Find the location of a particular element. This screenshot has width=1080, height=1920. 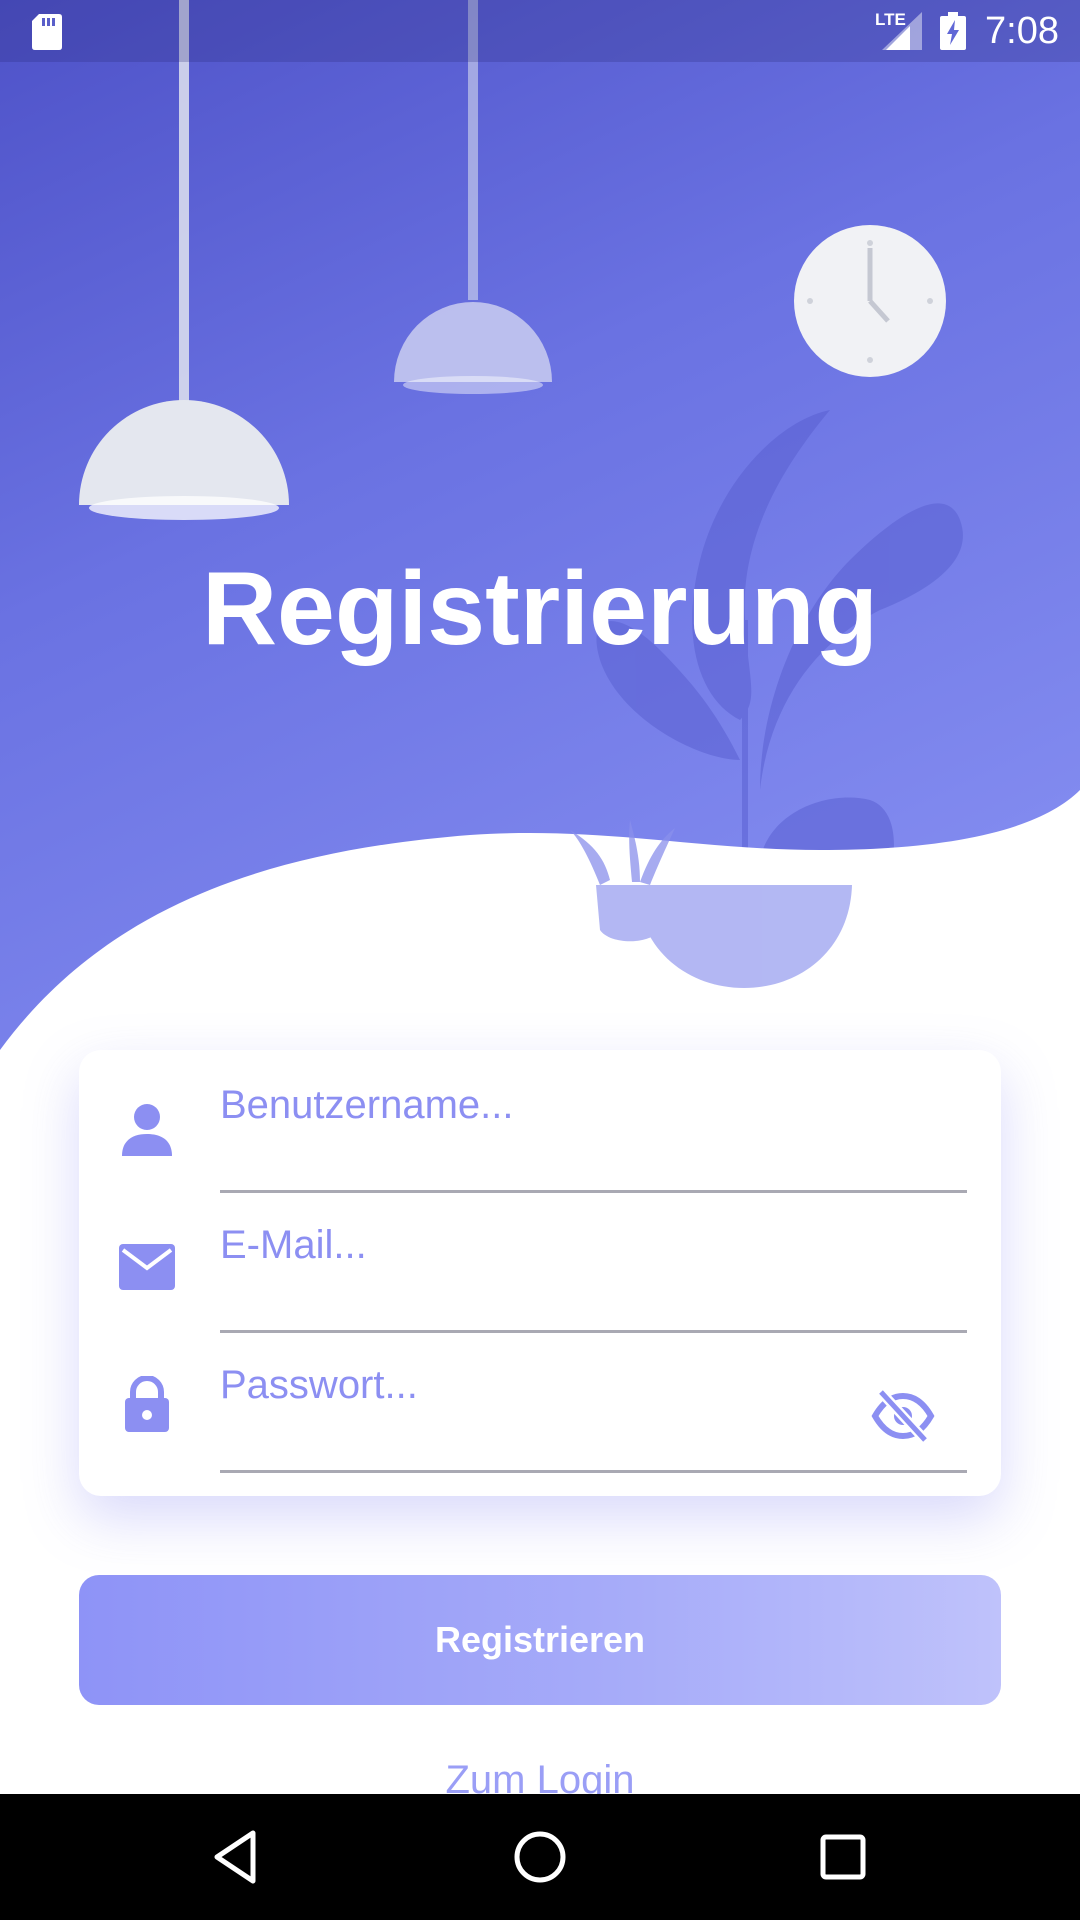

clock-icon is located at coordinates (870, 301).